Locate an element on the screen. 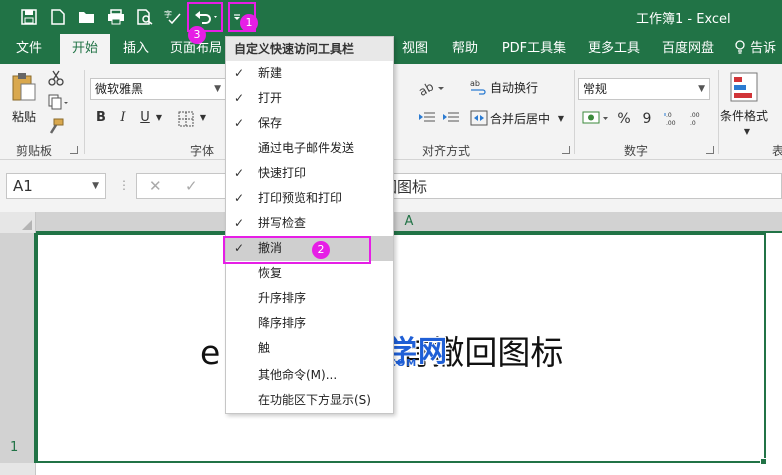 Image resolution: width=782 pixels, height=475 pixels. menu-item-show-below-ribbon: 在功能区下方显示(S) is located at coordinates (309, 400).